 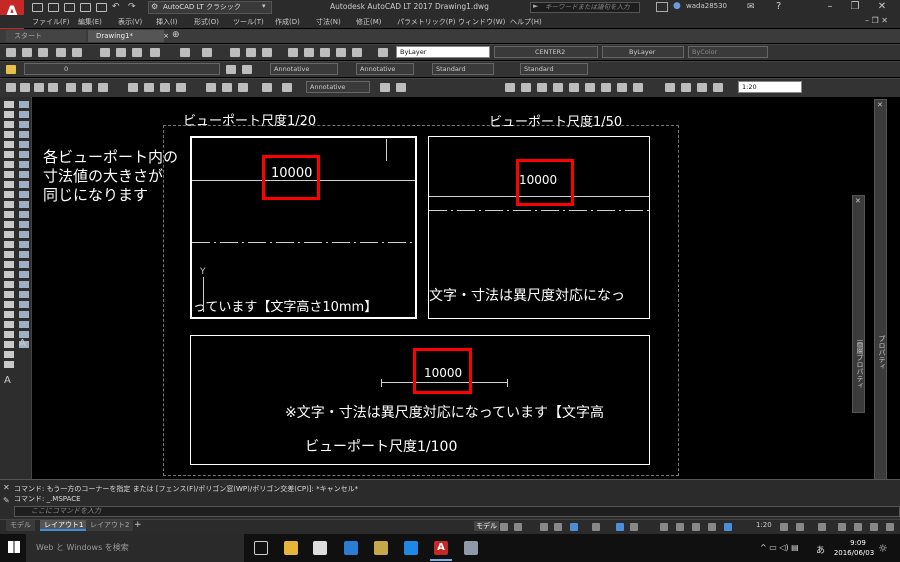 I want to click on model-space-toggle: モデル, so click(x=486, y=526).